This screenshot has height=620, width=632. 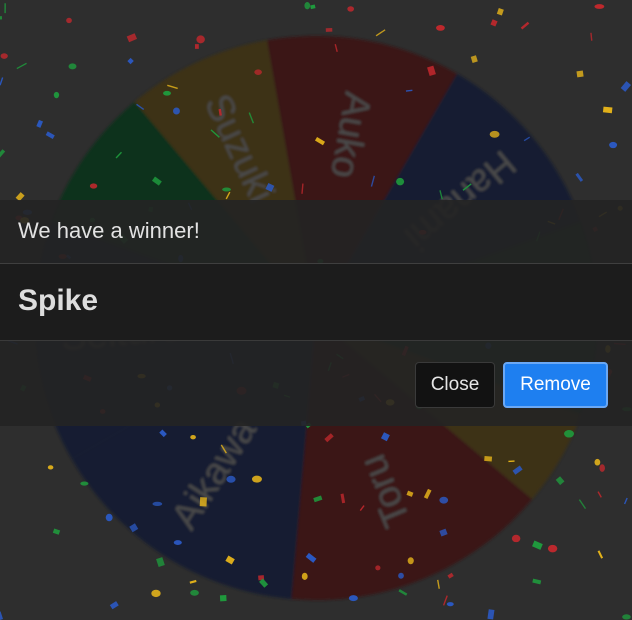 What do you see at coordinates (109, 230) in the screenshot?
I see `dialog-title: We have a winner!` at bounding box center [109, 230].